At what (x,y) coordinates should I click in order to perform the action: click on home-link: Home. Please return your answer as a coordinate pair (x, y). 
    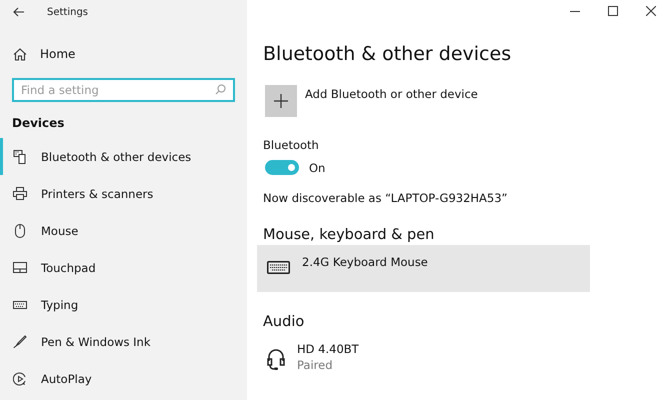
    Looking at the image, I should click on (123, 54).